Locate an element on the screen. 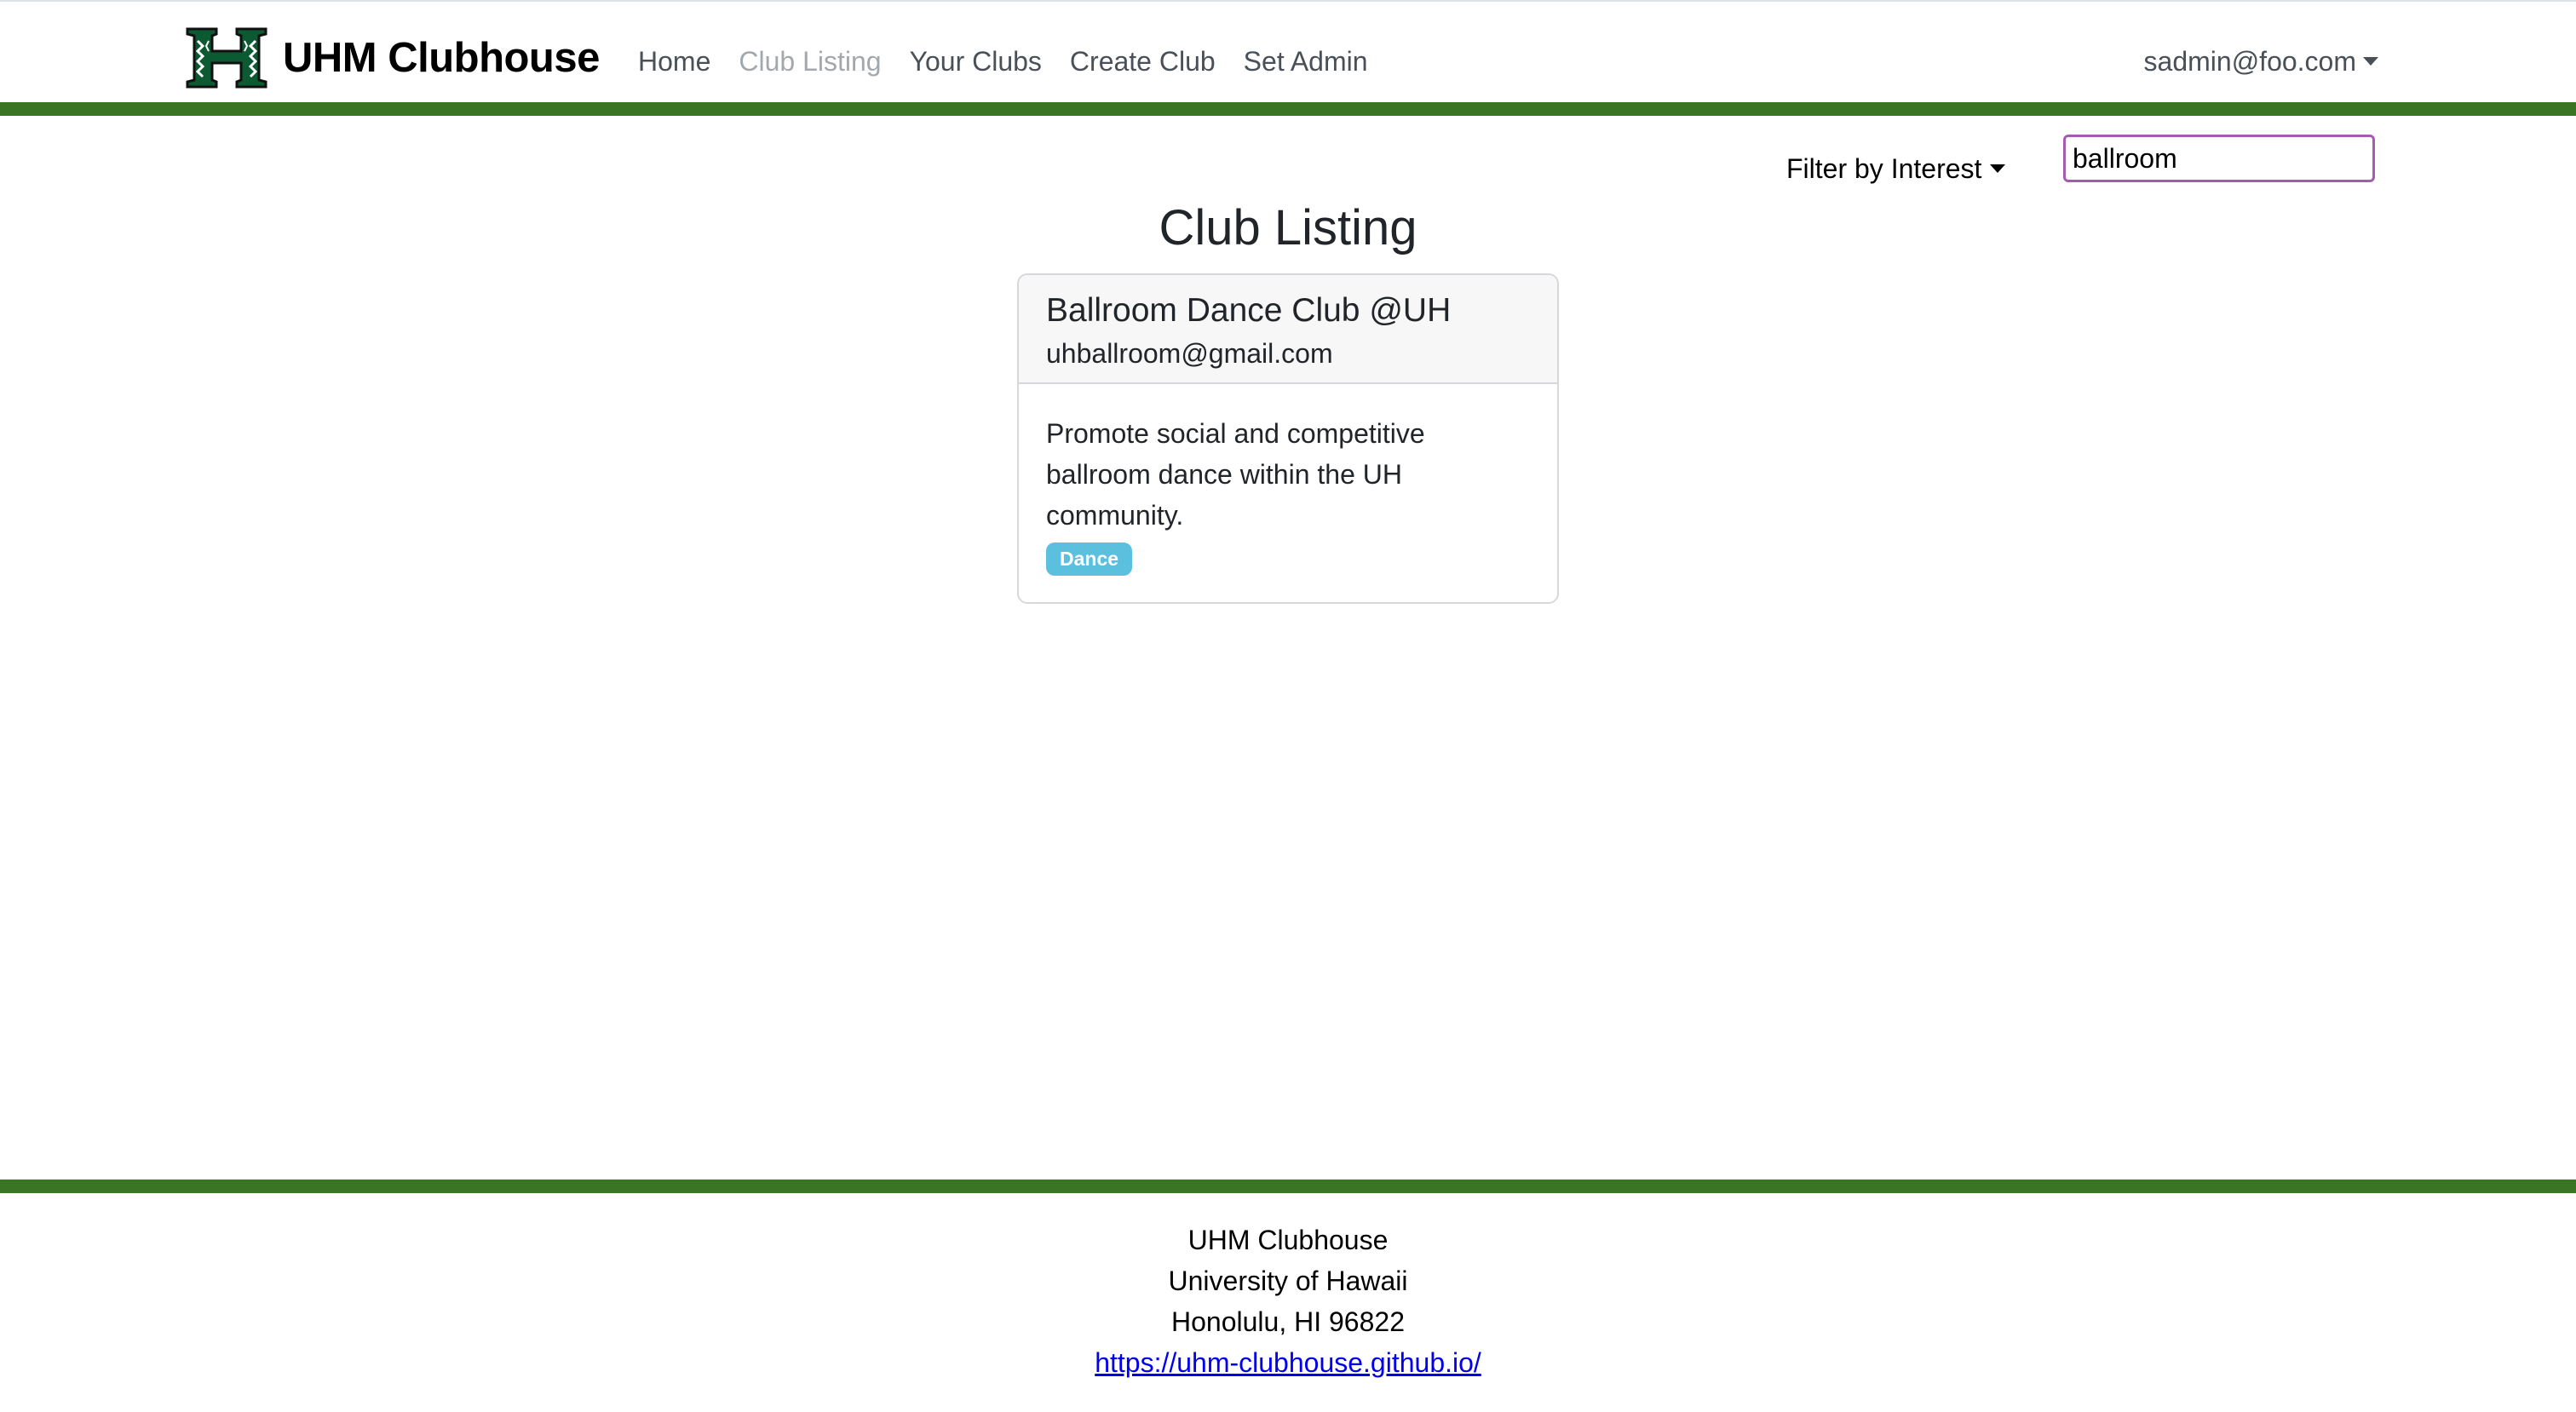  footer-university: University of Hawaii is located at coordinates (1288, 1281).